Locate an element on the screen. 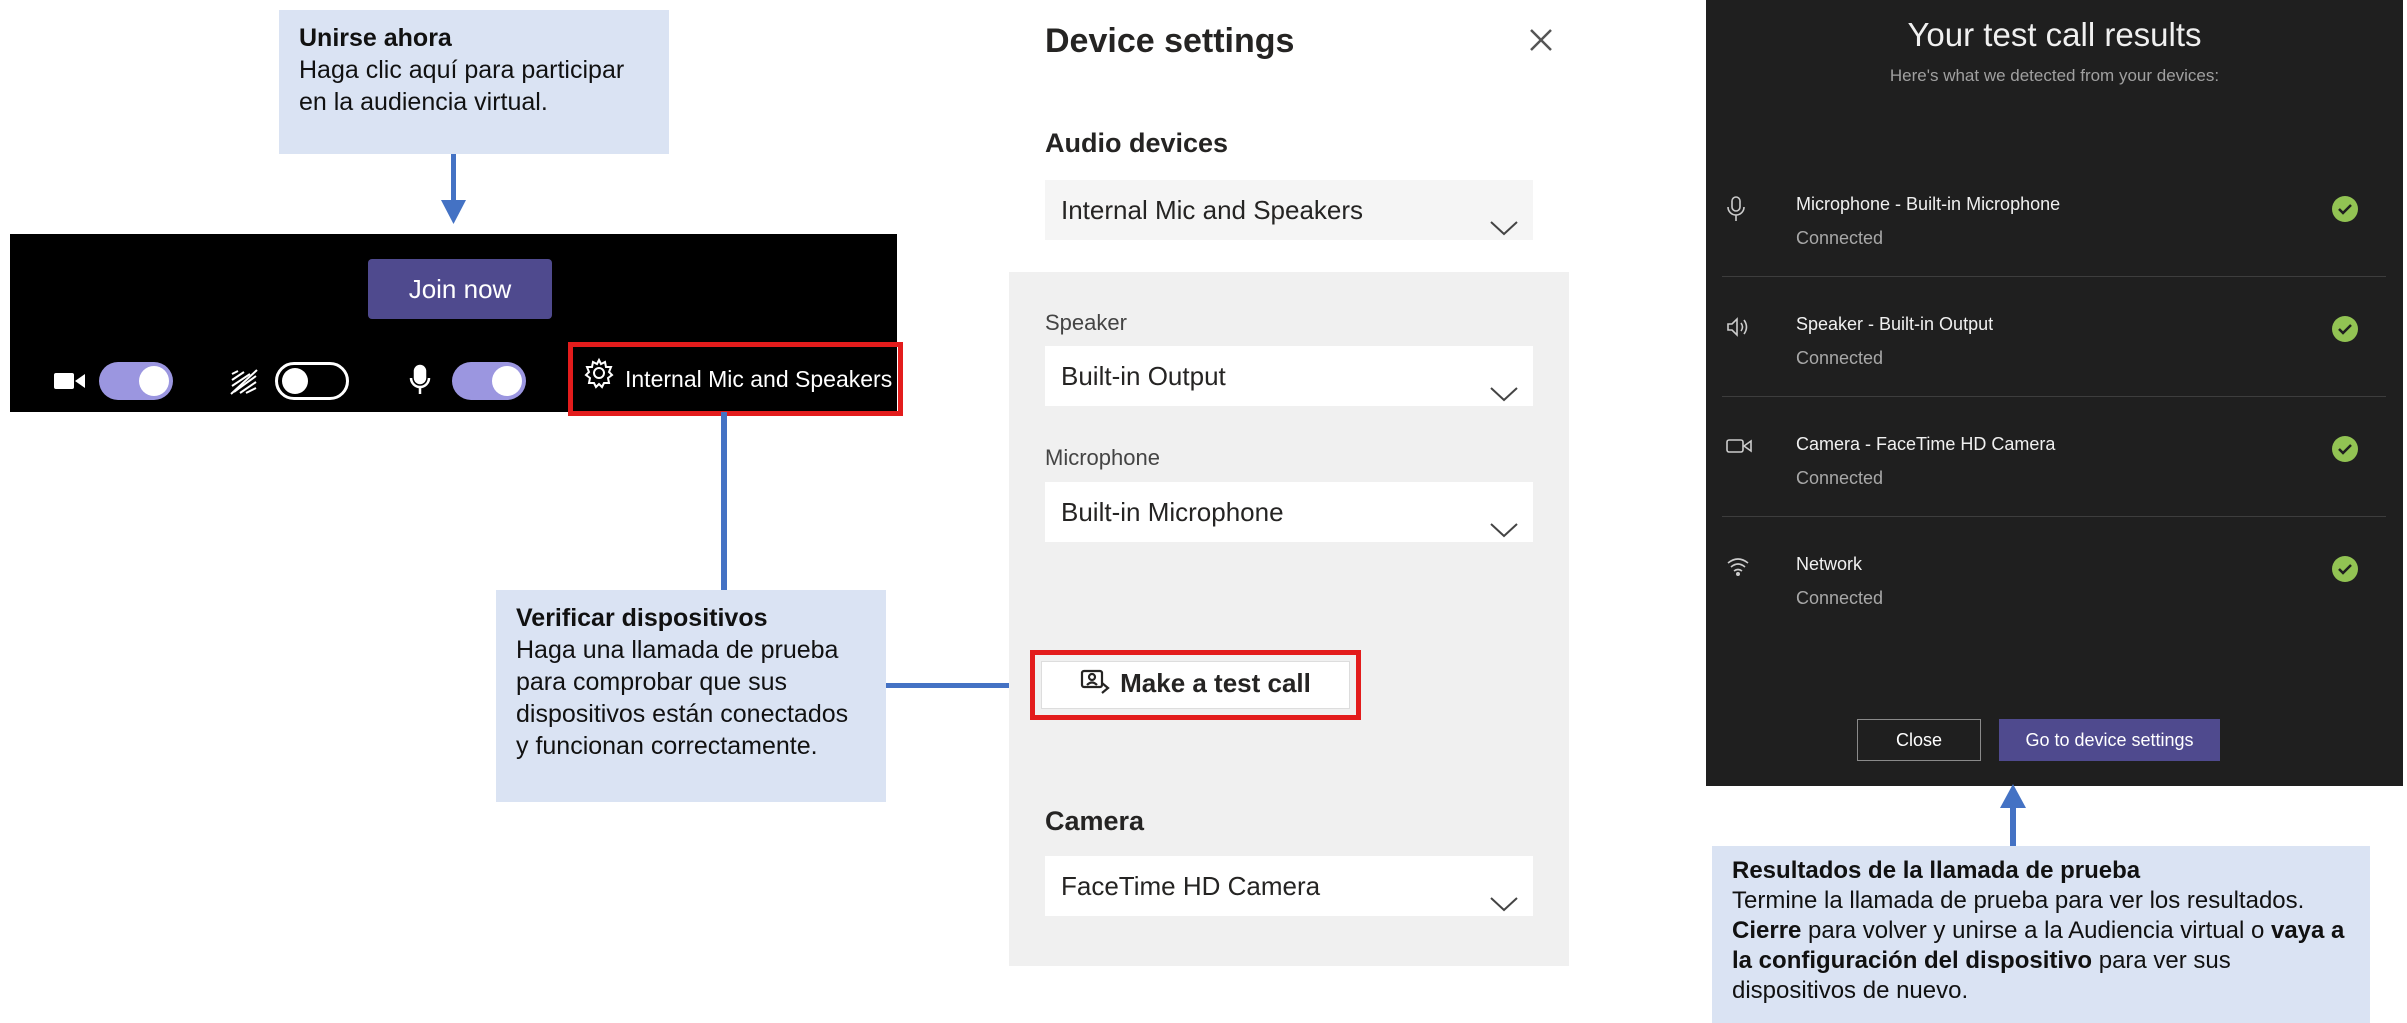 This screenshot has height=1023, width=2407. speaker-dropdown: Built-in Output is located at coordinates (1289, 376).